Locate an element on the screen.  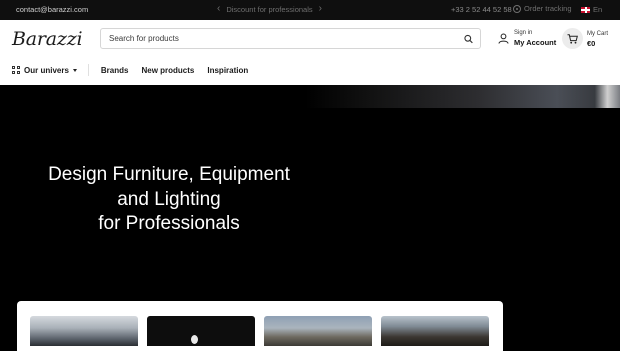
hero-title-line-2: and Lighting is located at coordinates (169, 199).